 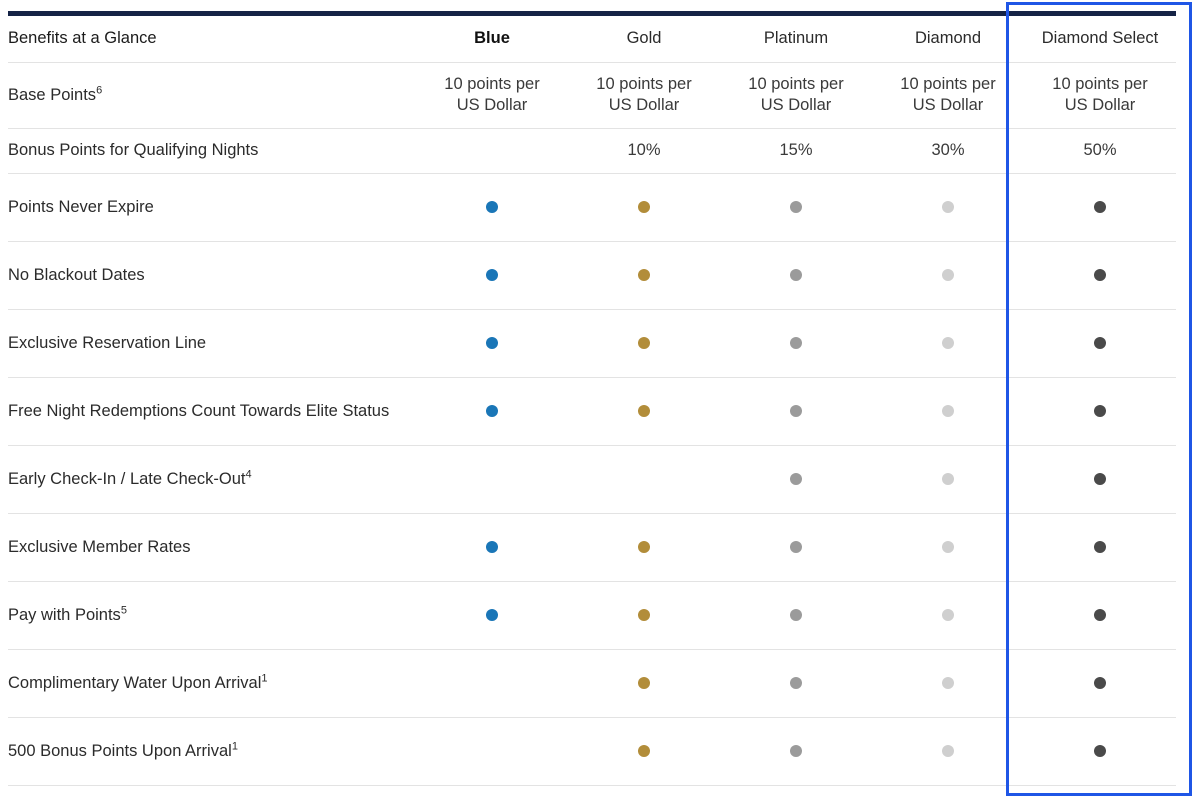 I want to click on base-points-gold: 10 points per US Dollar, so click(x=644, y=95).